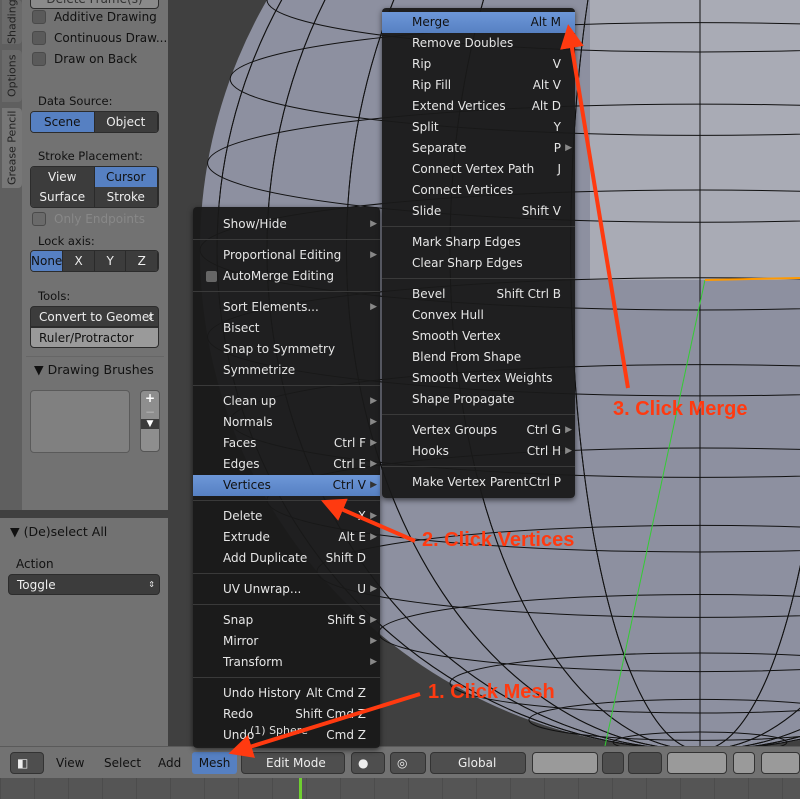  Describe the element at coordinates (491, 692) in the screenshot. I see `annotation-step-1: 1. Click Mesh` at that location.